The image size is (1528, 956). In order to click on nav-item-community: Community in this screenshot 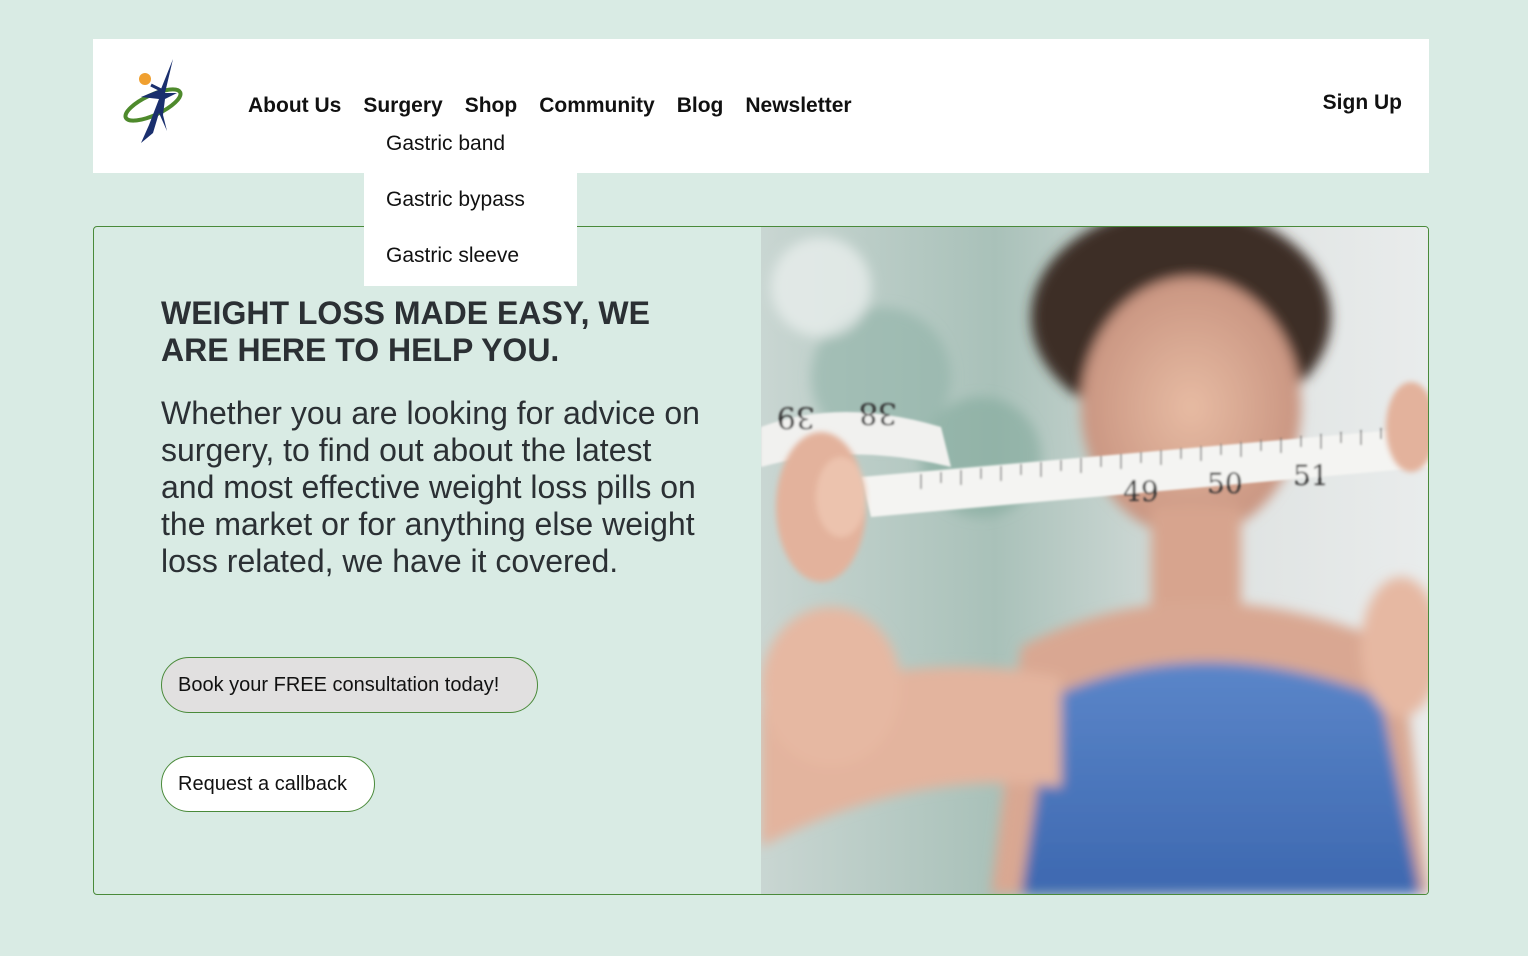, I will do `click(597, 106)`.